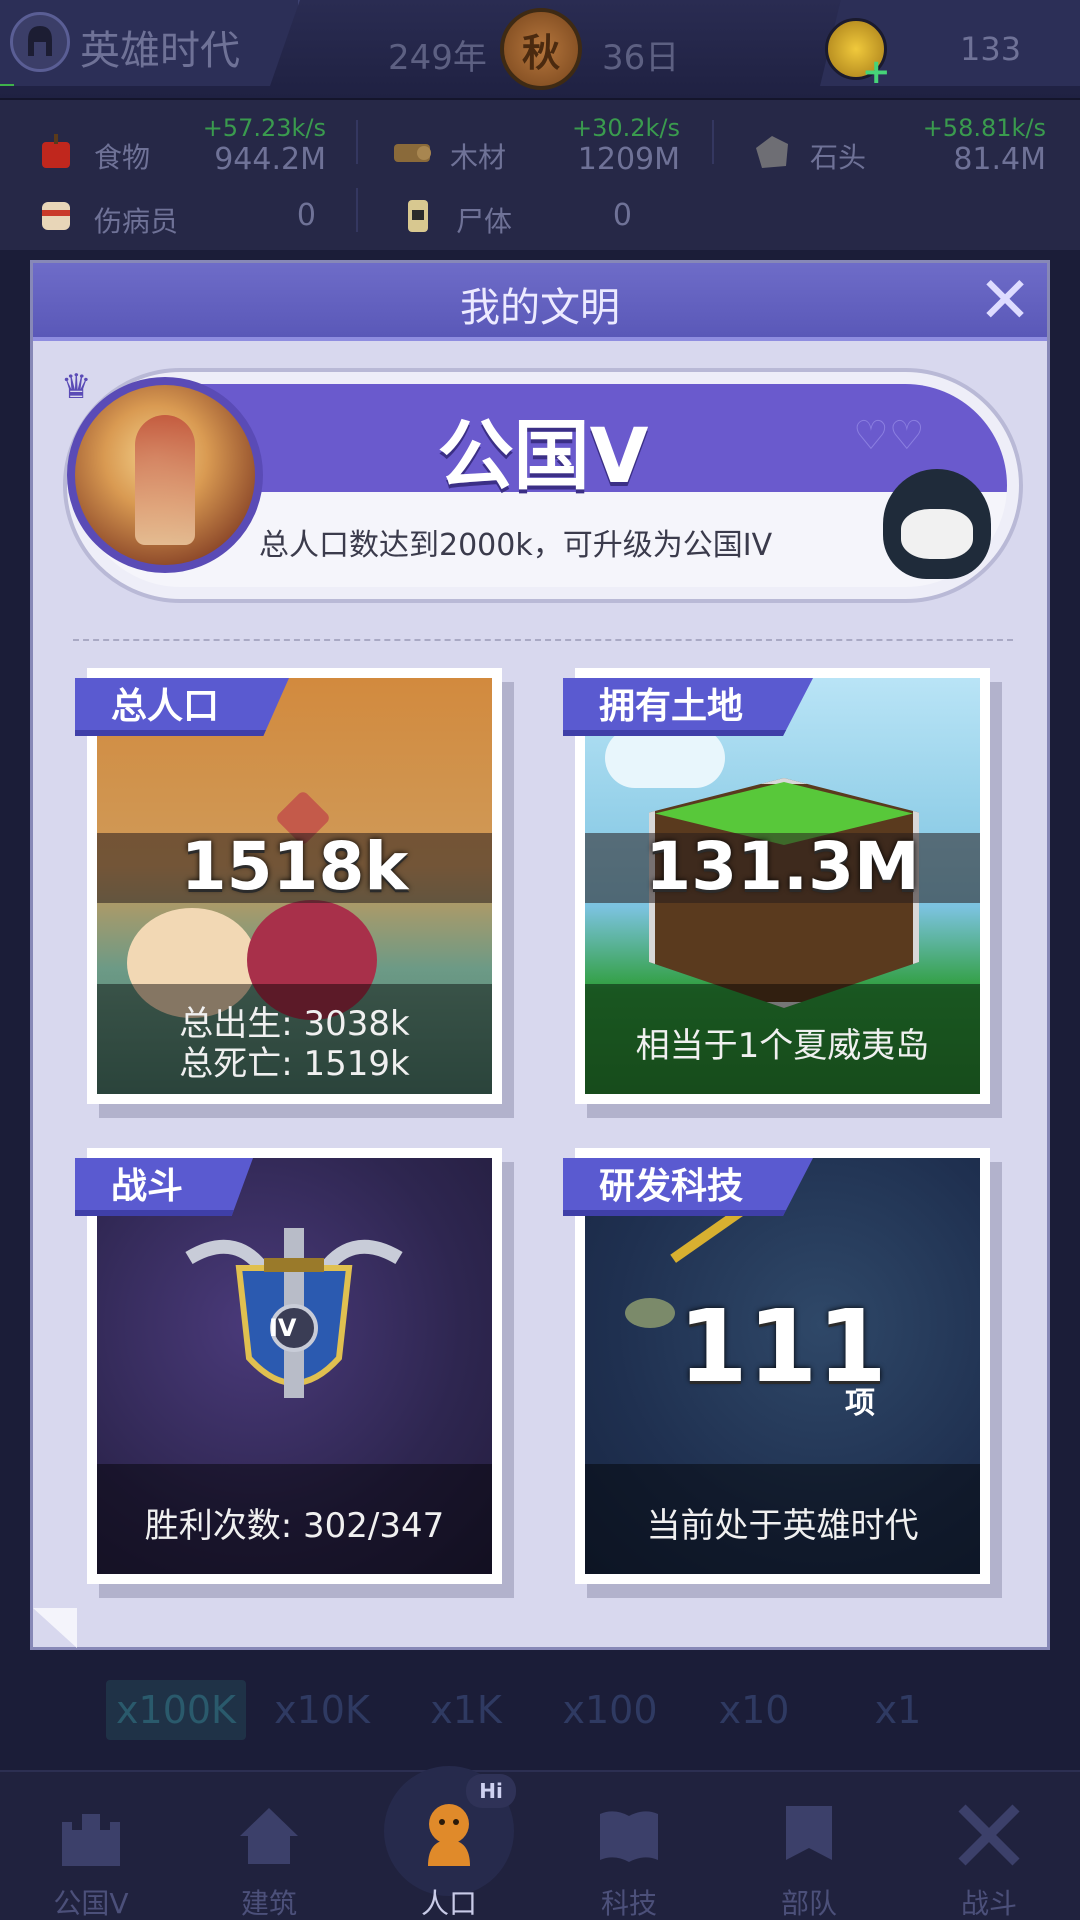  Describe the element at coordinates (176, 1710) in the screenshot. I see `multiplier-x100k: x100K` at that location.